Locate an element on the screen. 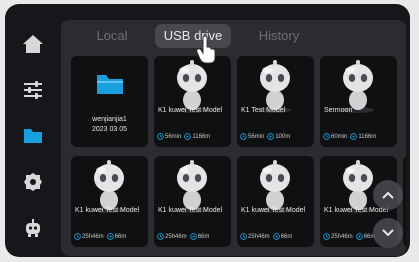 The image size is (419, 262). sidebar-item-system is located at coordinates (33, 182).